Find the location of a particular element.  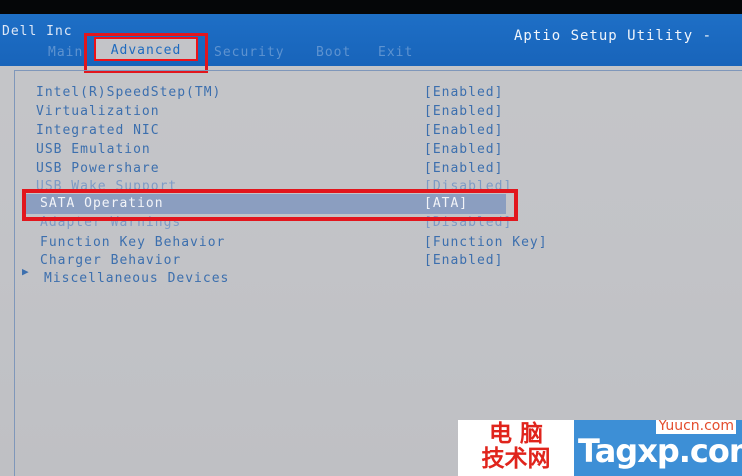

sata-operation-highlight-box is located at coordinates (270, 205).